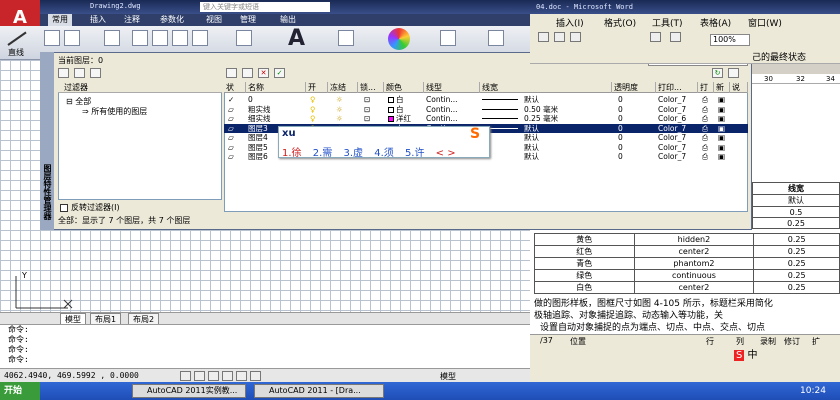 This screenshot has height=400, width=840. Describe the element at coordinates (541, 118) in the screenshot. I see `layer-lineweight: 0.25 毫米` at that location.